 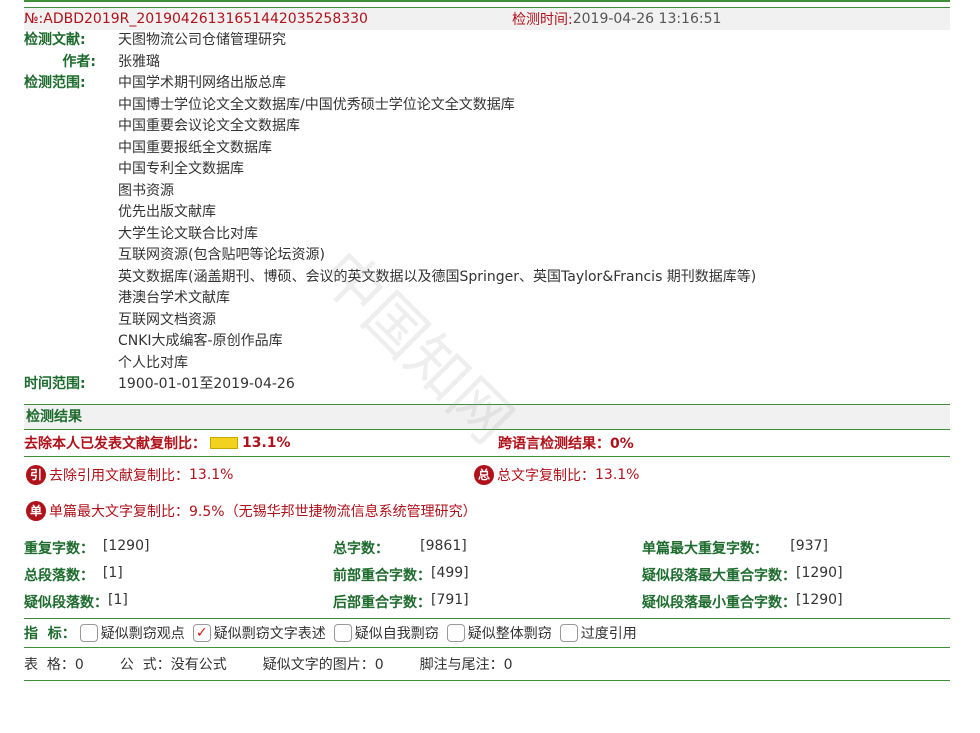 What do you see at coordinates (361, 549) in the screenshot?
I see `total-chars-label: 总字数：` at bounding box center [361, 549].